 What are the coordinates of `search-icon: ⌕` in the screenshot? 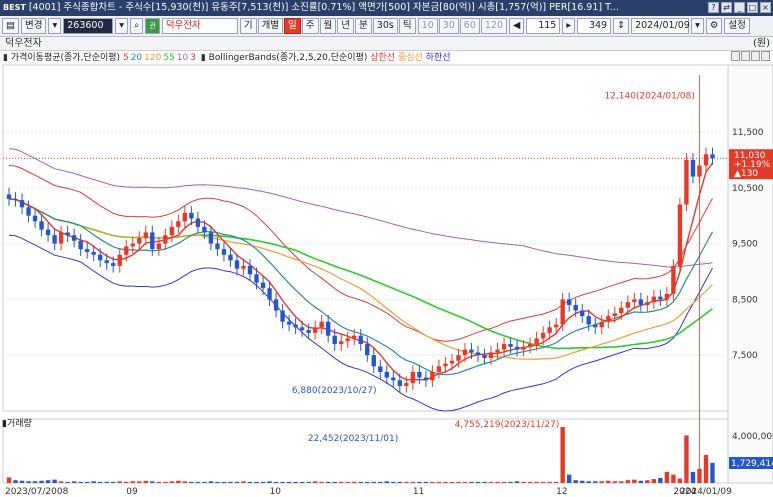 It's located at (137, 26).